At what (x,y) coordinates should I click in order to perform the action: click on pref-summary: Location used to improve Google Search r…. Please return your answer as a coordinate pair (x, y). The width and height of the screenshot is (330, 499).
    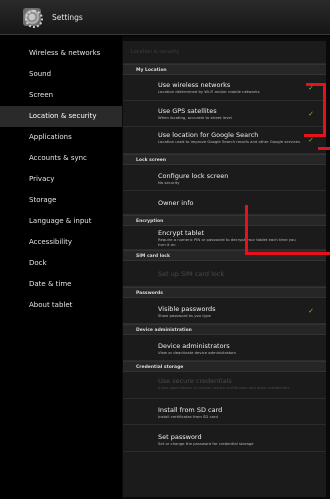
    Looking at the image, I should click on (229, 141).